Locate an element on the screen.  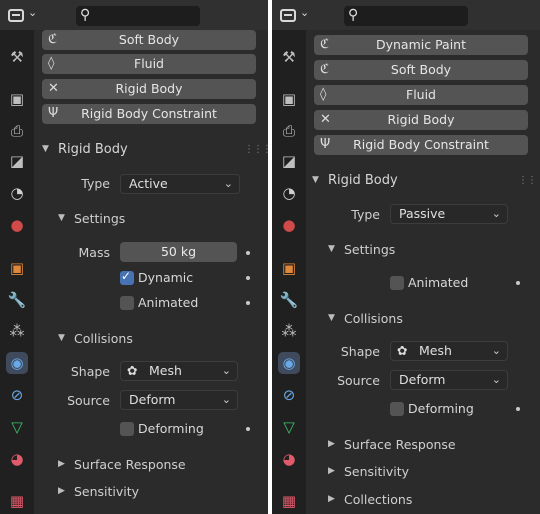
close-icon: ✕ is located at coordinates (53, 88).